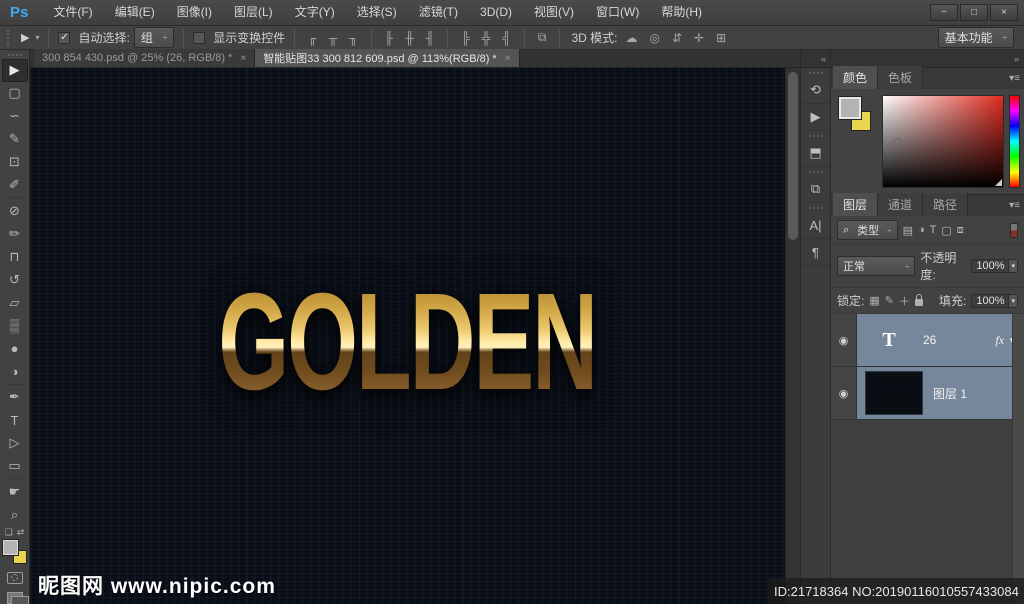 The height and width of the screenshot is (604, 1024). What do you see at coordinates (1014, 230) in the screenshot?
I see `filter-toggle-switch` at bounding box center [1014, 230].